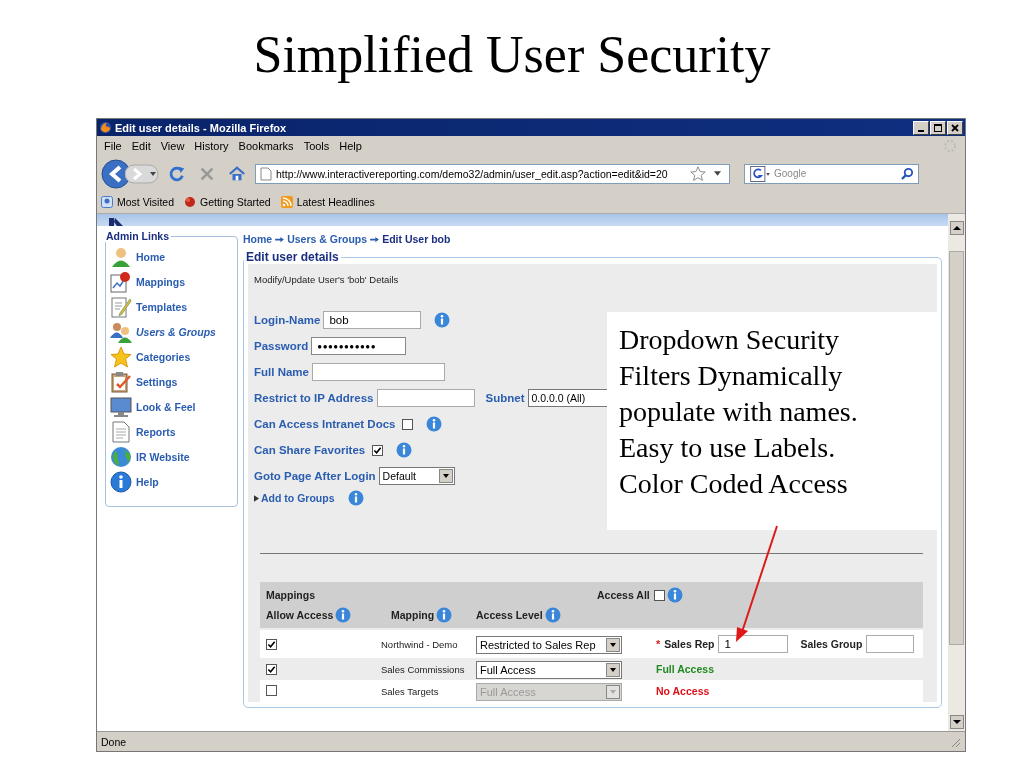  What do you see at coordinates (141, 146) in the screenshot?
I see `menu-item: Edit` at bounding box center [141, 146].